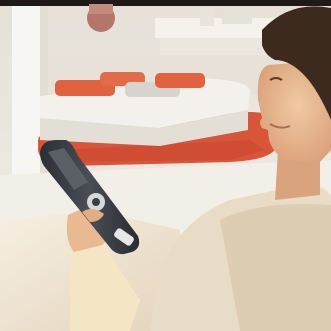  Describe the element at coordinates (96, 202) in the screenshot. I see `remote-dial-center` at that location.